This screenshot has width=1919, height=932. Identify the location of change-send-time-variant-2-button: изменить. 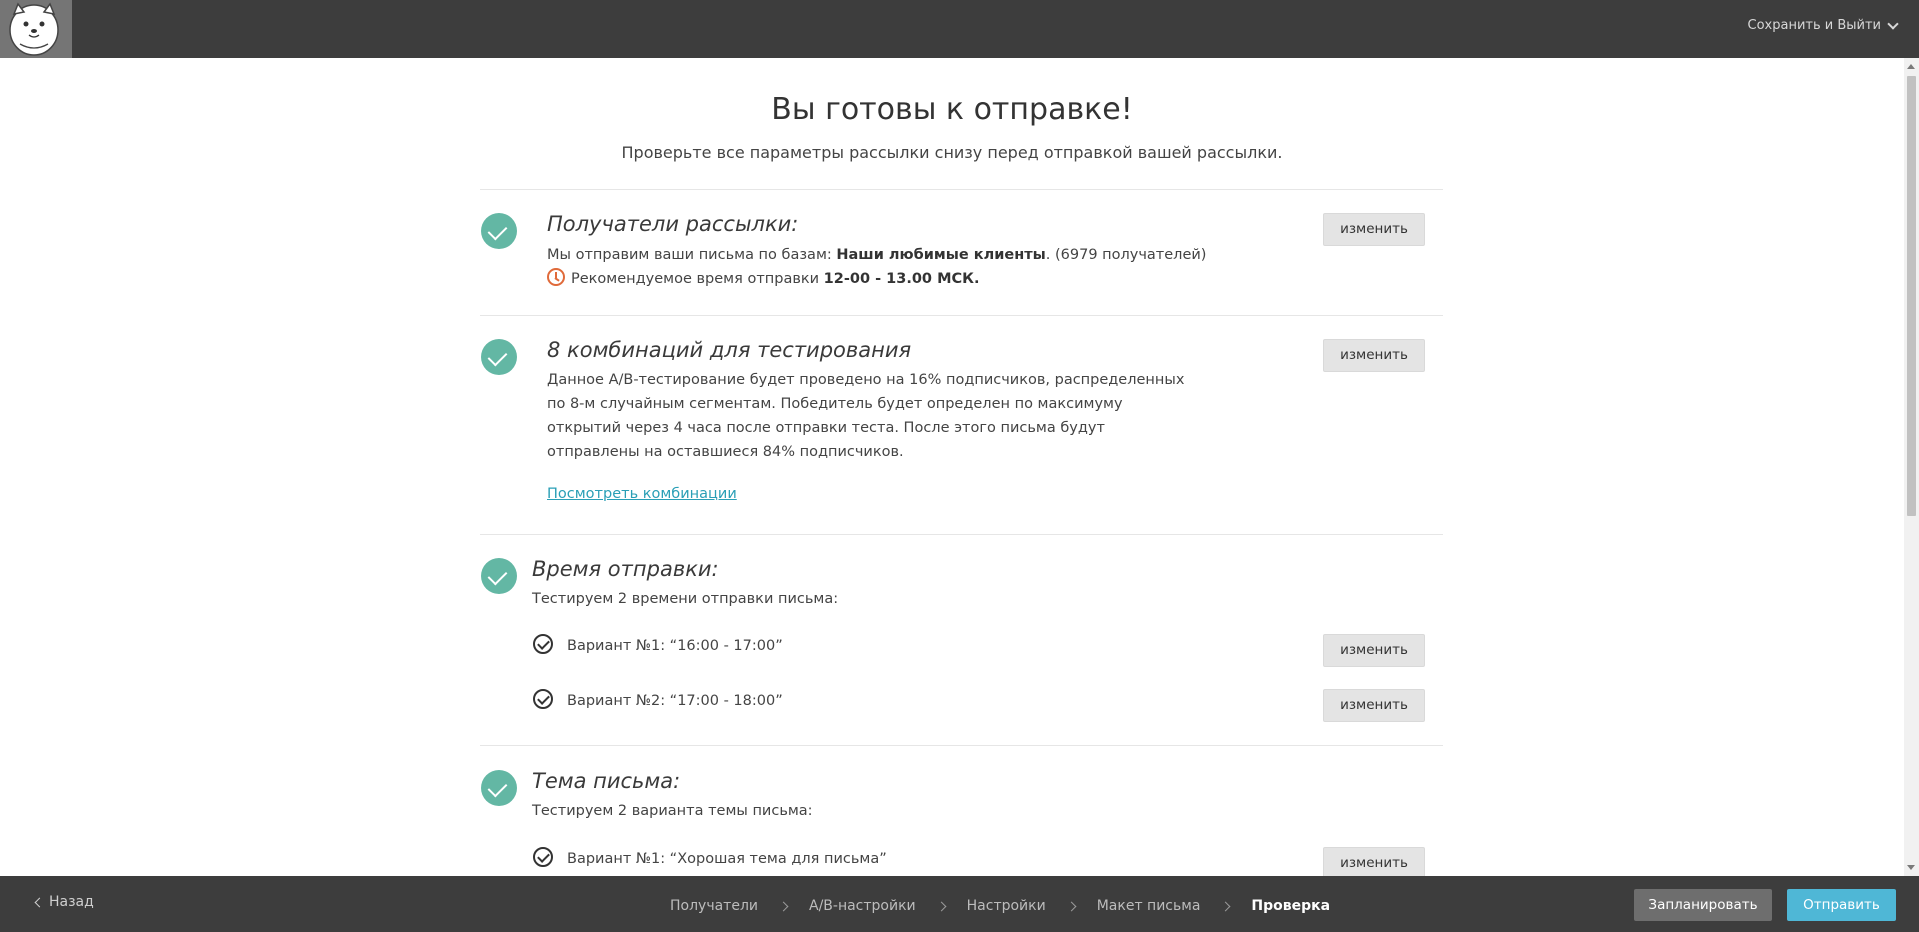
(1374, 705).